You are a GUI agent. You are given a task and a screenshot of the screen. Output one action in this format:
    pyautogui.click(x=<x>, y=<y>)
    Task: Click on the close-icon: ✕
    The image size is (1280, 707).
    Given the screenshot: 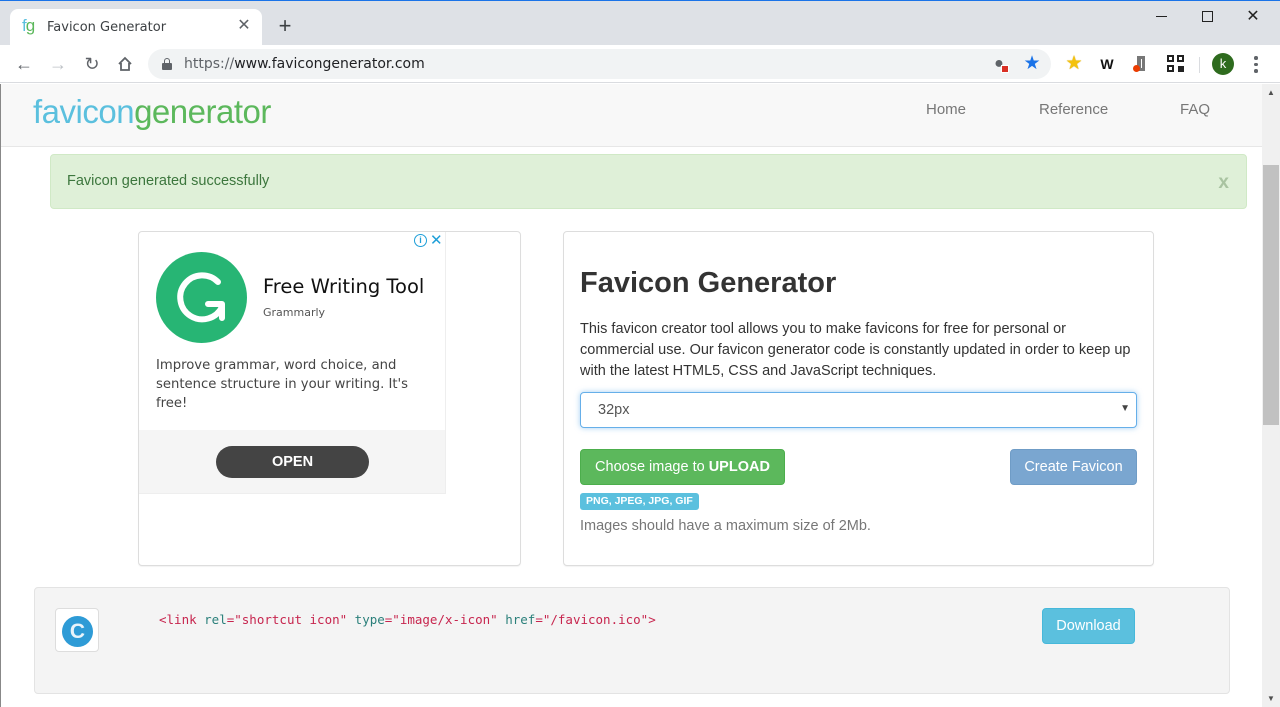 What is the action you would take?
    pyautogui.click(x=1253, y=16)
    